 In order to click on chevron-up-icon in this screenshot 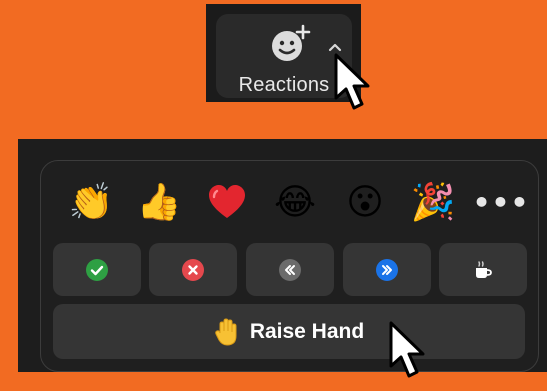, I will do `click(335, 47)`.